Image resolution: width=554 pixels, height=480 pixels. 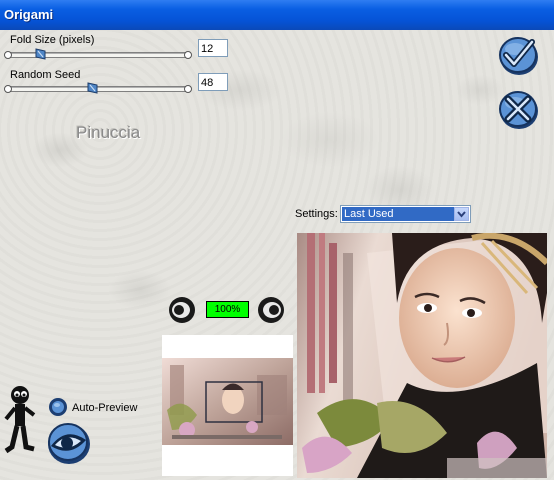 I want to click on chevron-down-icon, so click(x=461, y=214).